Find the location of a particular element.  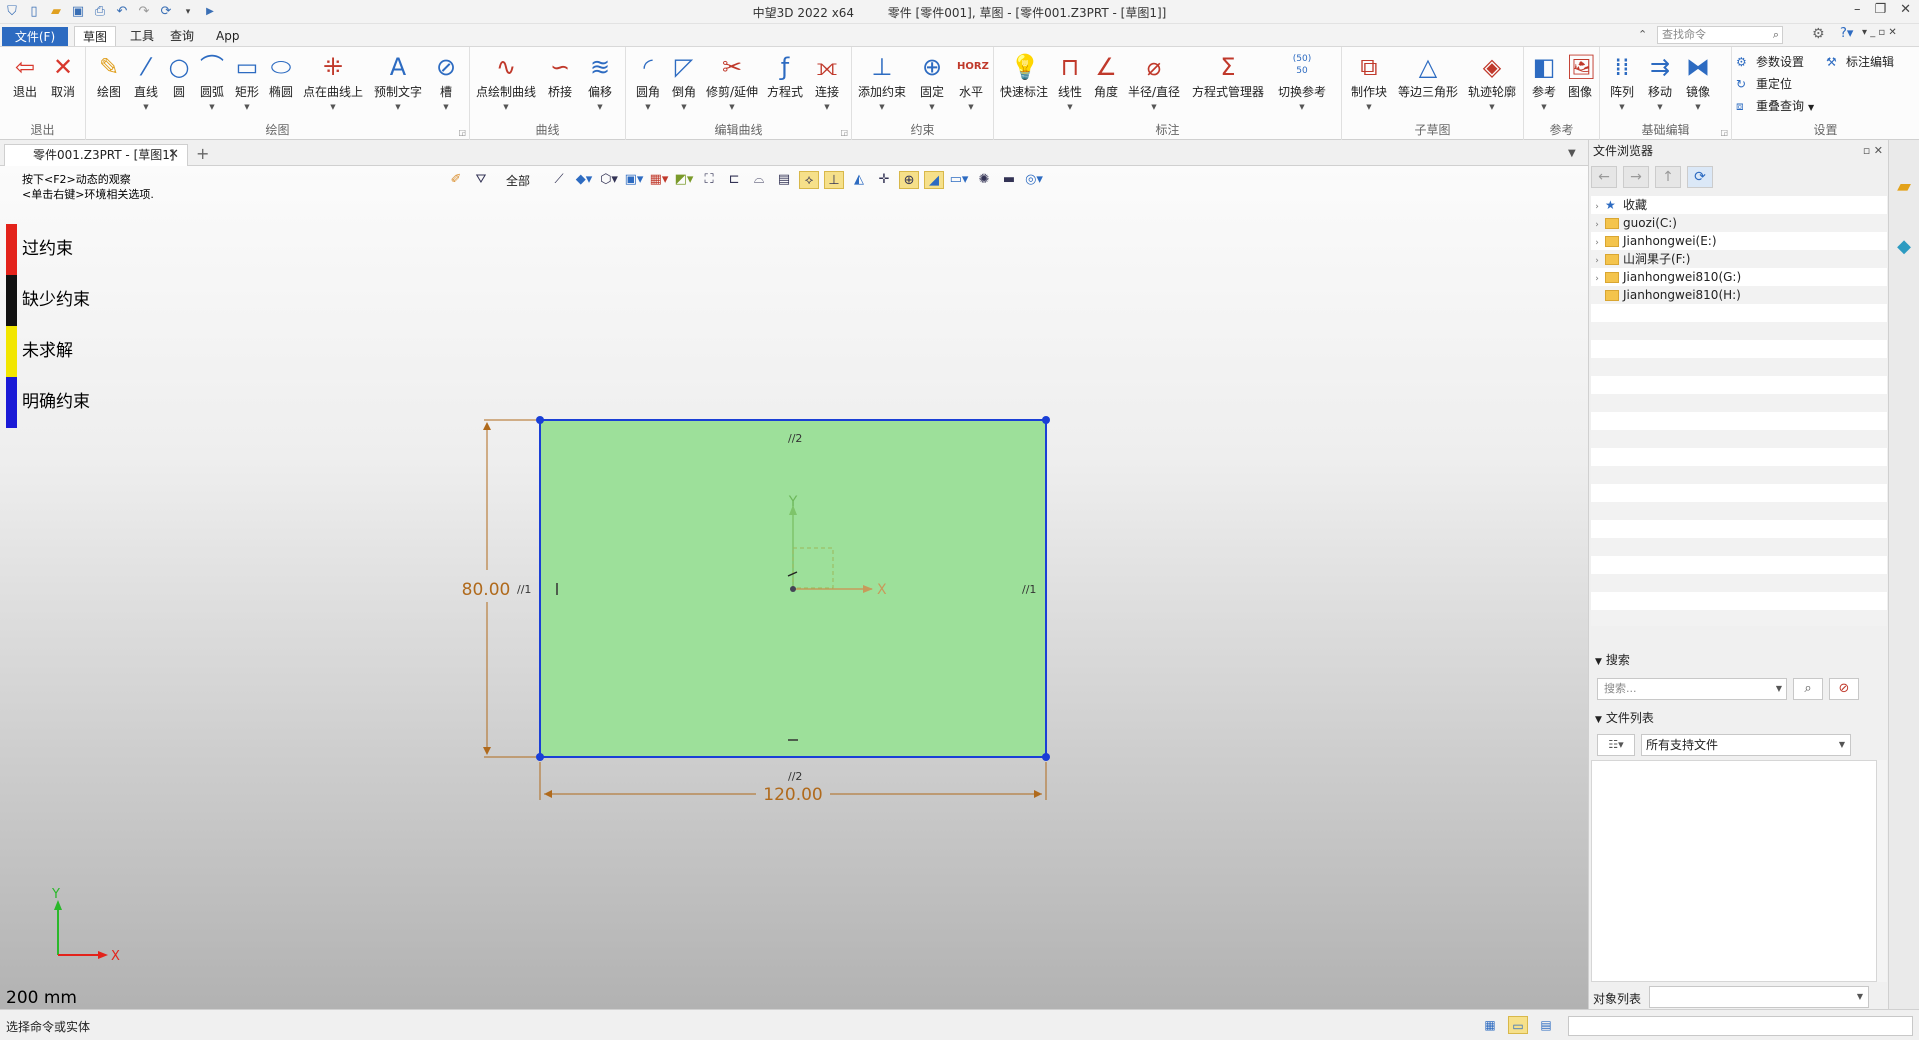

trim-extend-button: ✂ 修剪/延伸 ▼ is located at coordinates (732, 82).